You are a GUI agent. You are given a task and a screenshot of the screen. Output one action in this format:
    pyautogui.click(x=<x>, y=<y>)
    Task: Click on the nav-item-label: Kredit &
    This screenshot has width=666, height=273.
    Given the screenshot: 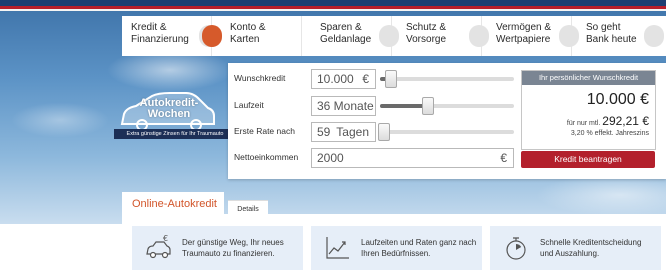 What is the action you would take?
    pyautogui.click(x=149, y=27)
    